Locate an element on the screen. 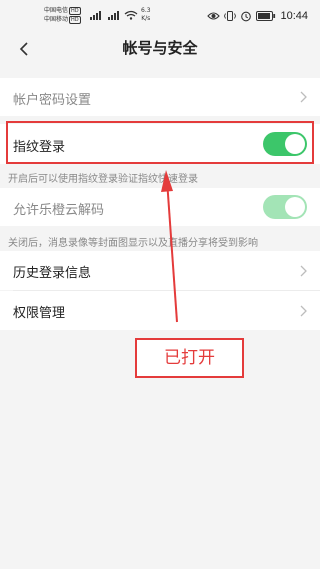 The height and width of the screenshot is (569, 320). carrier-1: 中国电信 is located at coordinates (56, 10).